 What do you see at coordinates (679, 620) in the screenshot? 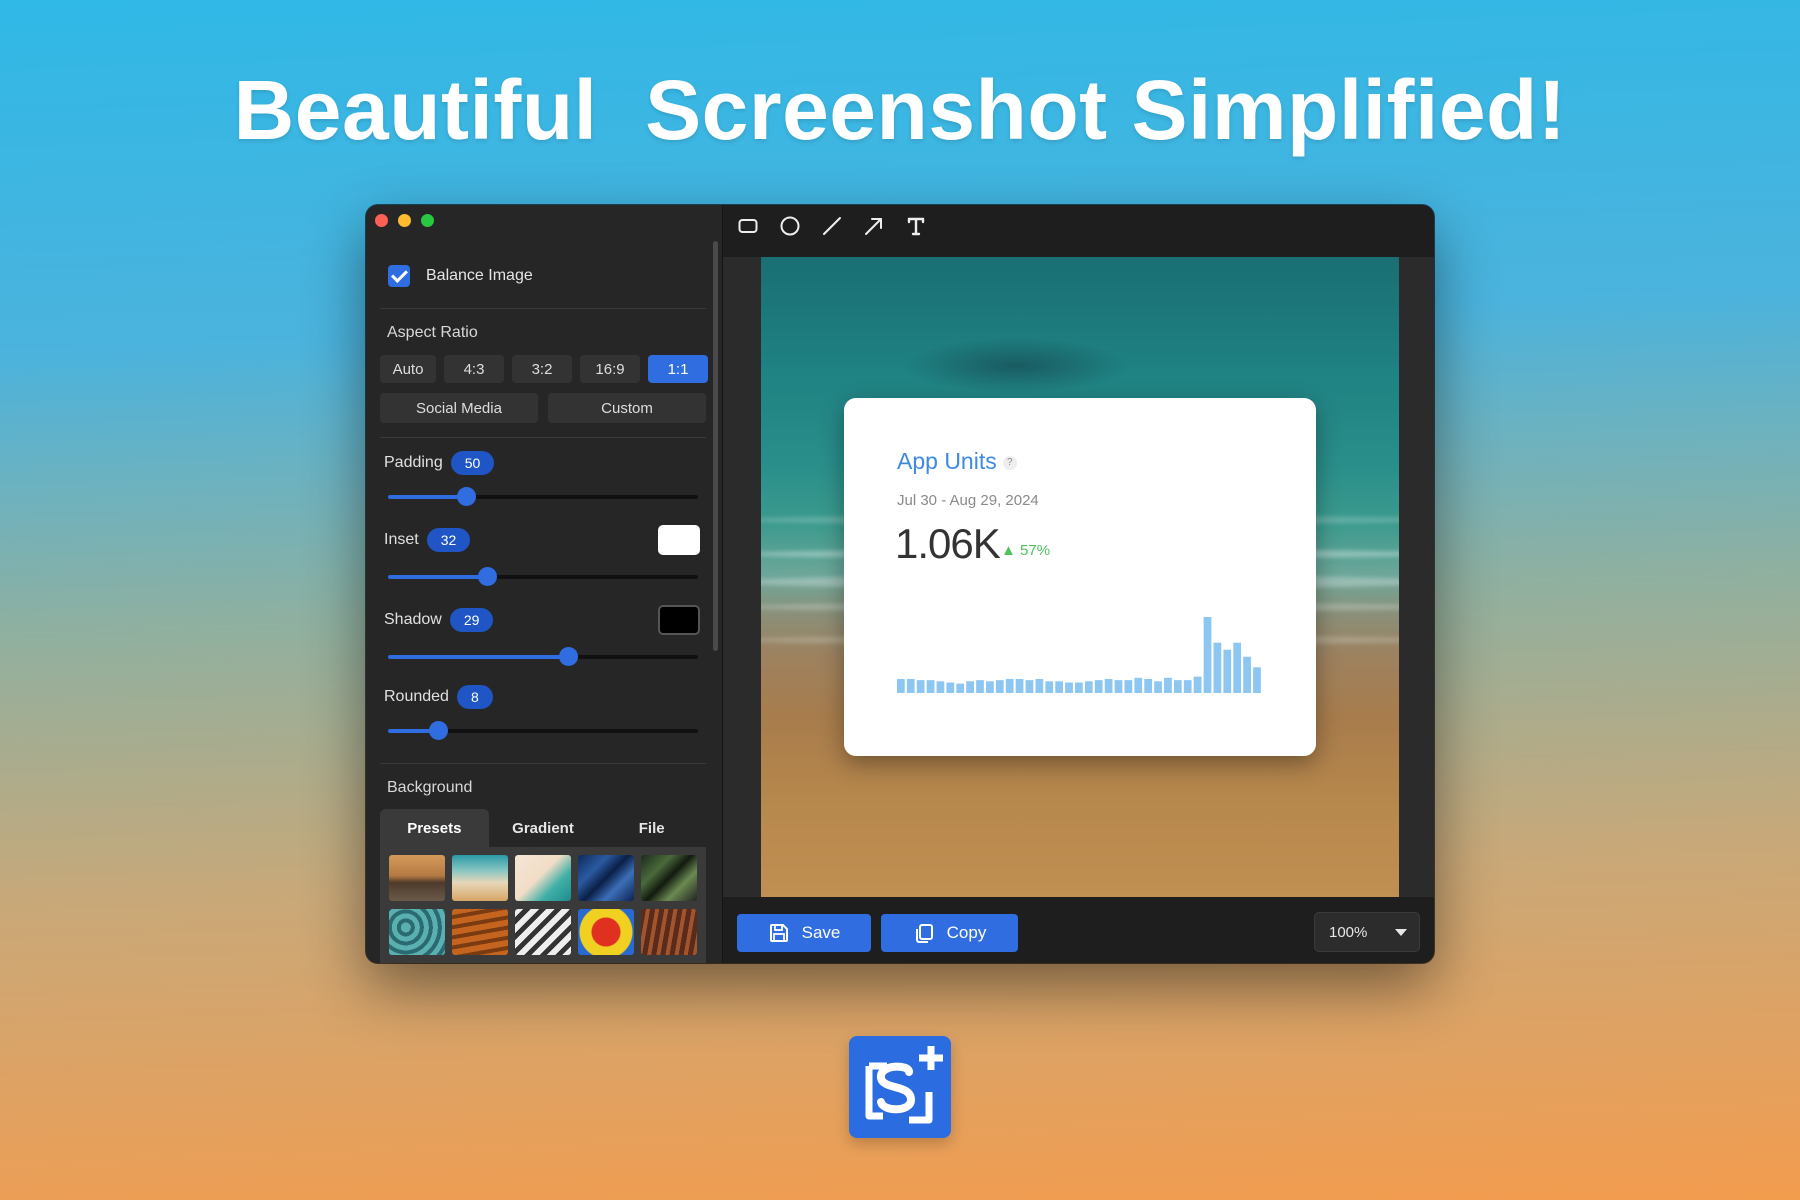
I see `shadow-color-swatch` at bounding box center [679, 620].